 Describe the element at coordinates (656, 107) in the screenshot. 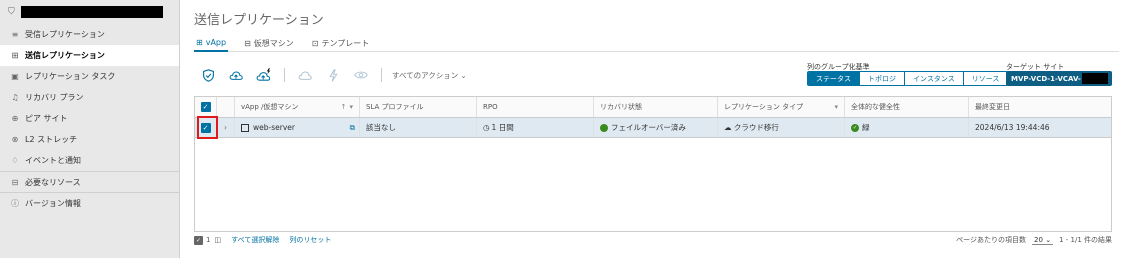

I see `column-header-recovery: リカバリ状態` at that location.